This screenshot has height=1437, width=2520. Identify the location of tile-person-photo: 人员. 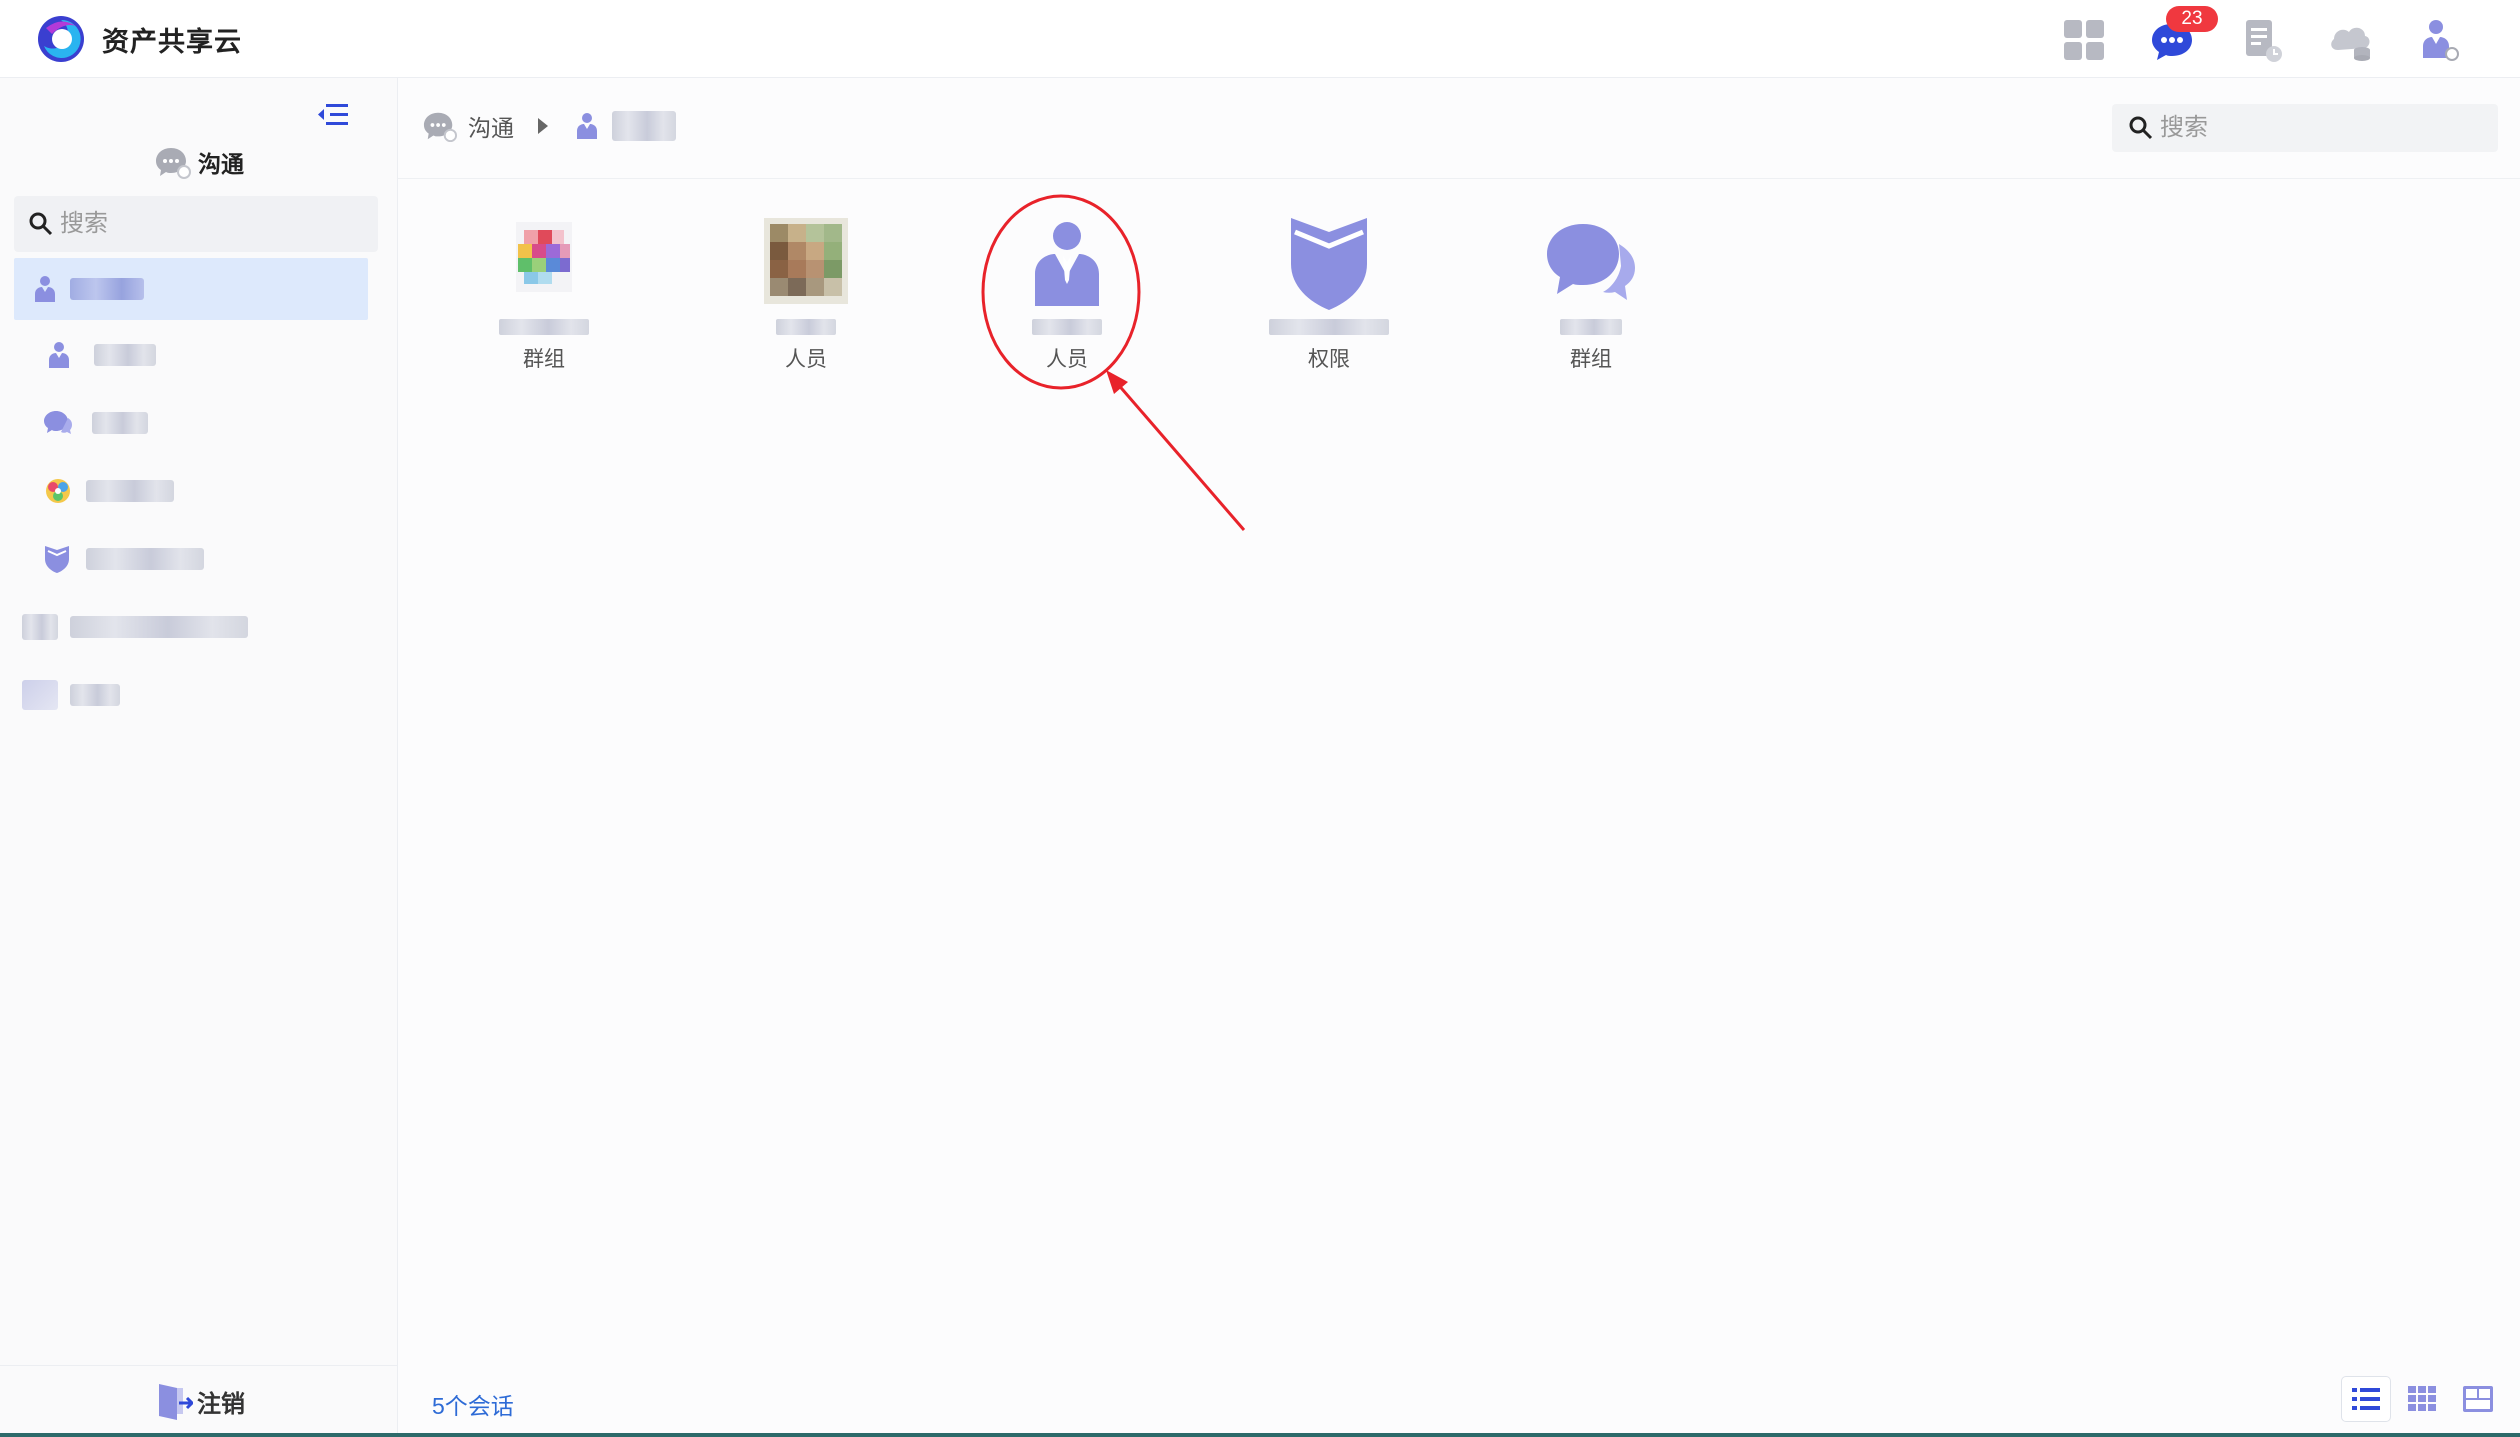
(806, 294).